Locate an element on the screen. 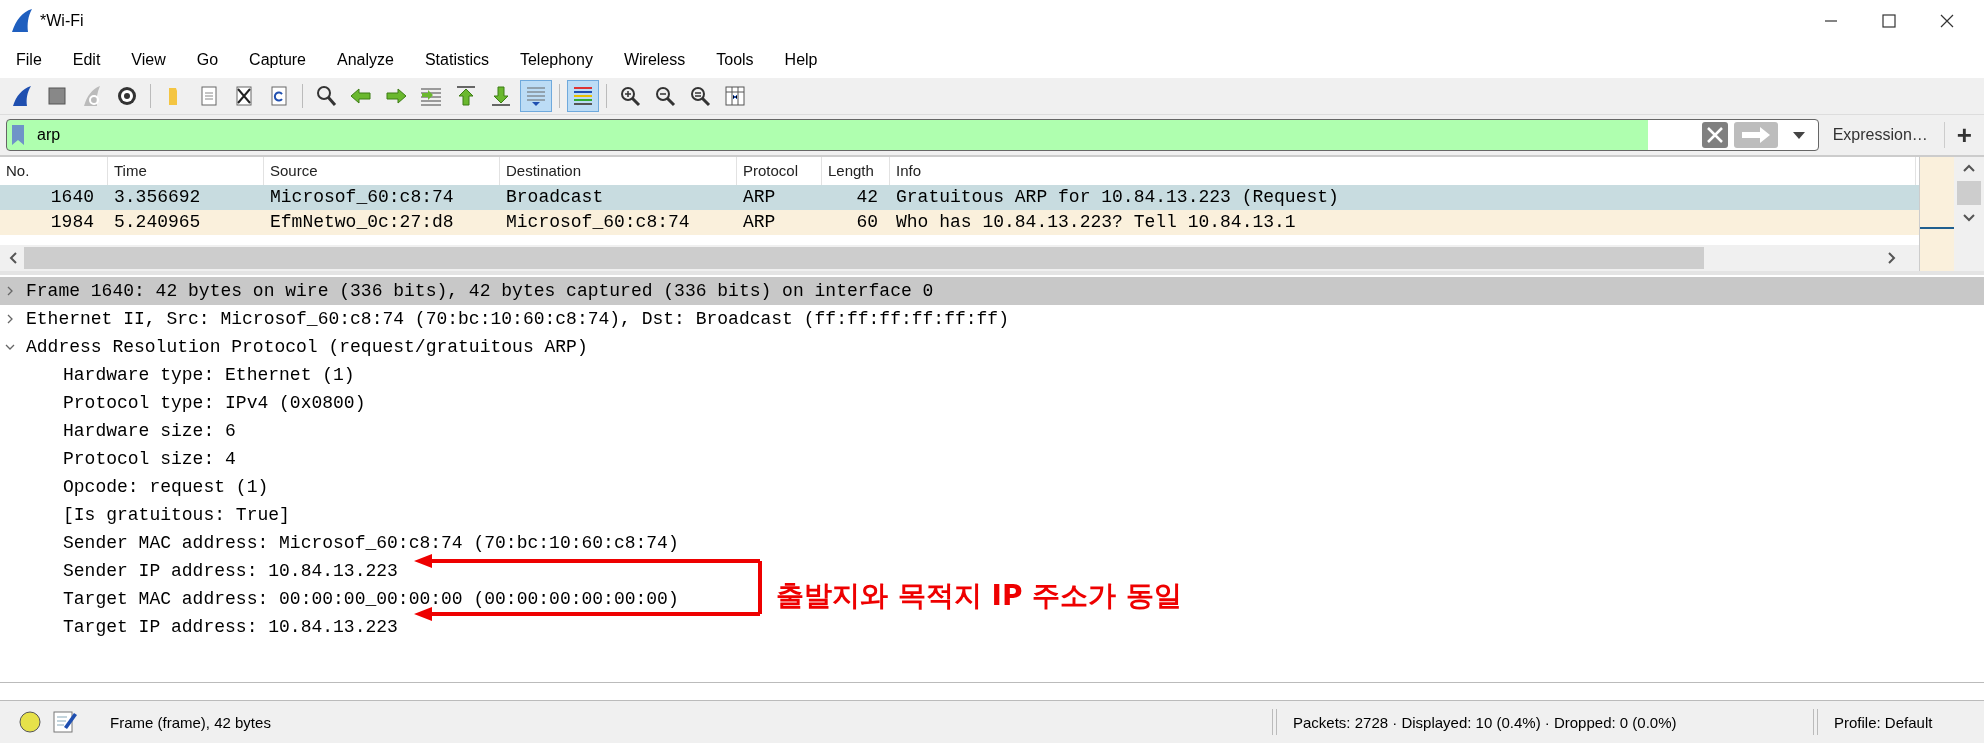 This screenshot has width=1984, height=743. bookmark-icon is located at coordinates (18, 135).